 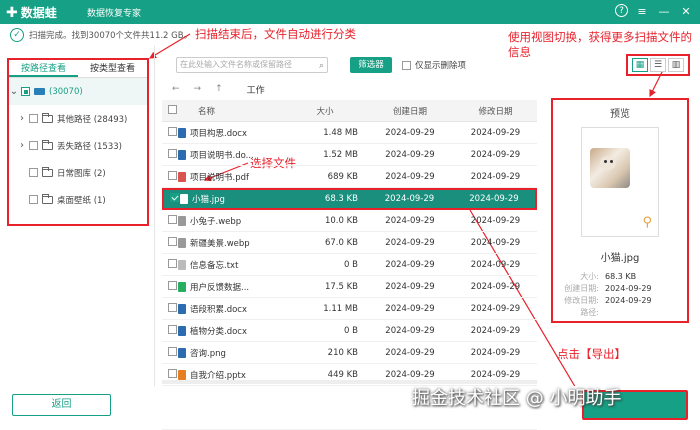 What do you see at coordinates (349, 199) in the screenshot?
I see `table-row: 小猫.jpg 68.3 KB 2024-09-29 2024-09-29` at bounding box center [349, 199].